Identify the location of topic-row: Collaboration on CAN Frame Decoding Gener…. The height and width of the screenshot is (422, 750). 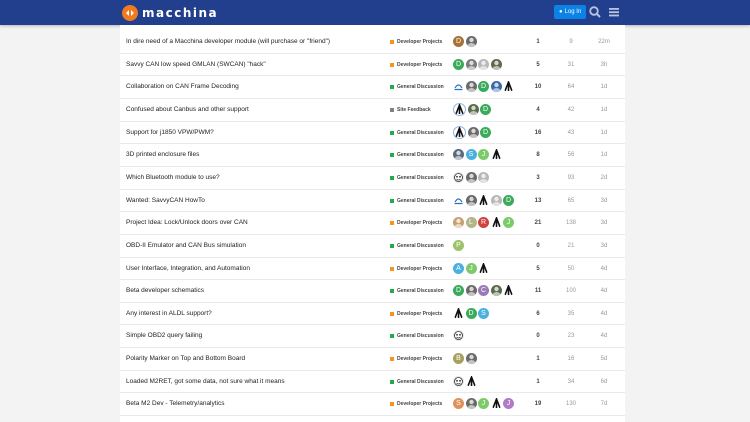
(372, 87).